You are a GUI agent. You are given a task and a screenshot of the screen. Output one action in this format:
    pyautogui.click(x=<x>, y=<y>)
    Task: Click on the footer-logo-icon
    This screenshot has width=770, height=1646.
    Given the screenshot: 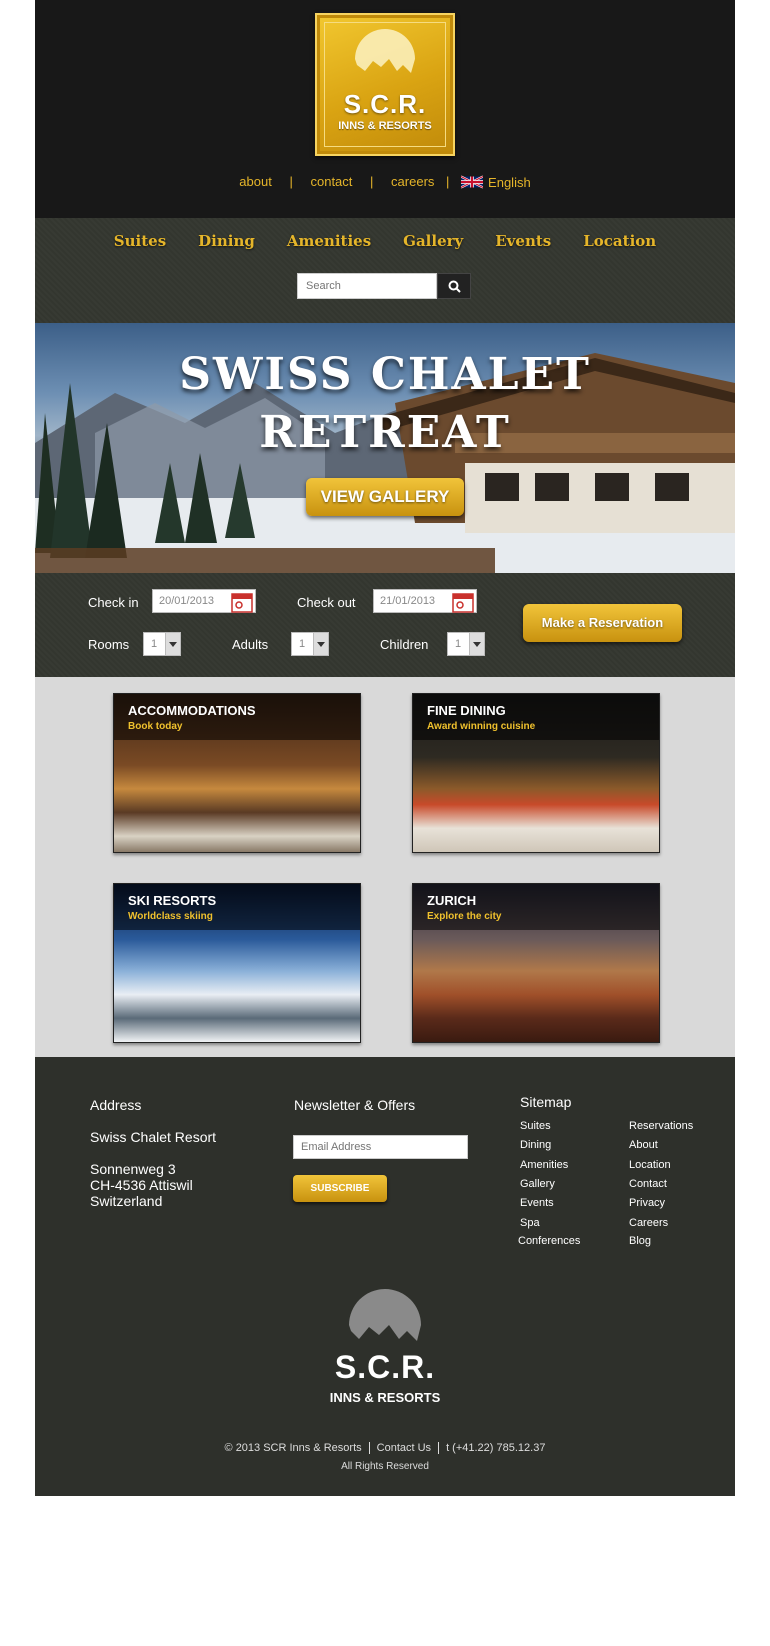 What is the action you would take?
    pyautogui.click(x=385, y=1315)
    